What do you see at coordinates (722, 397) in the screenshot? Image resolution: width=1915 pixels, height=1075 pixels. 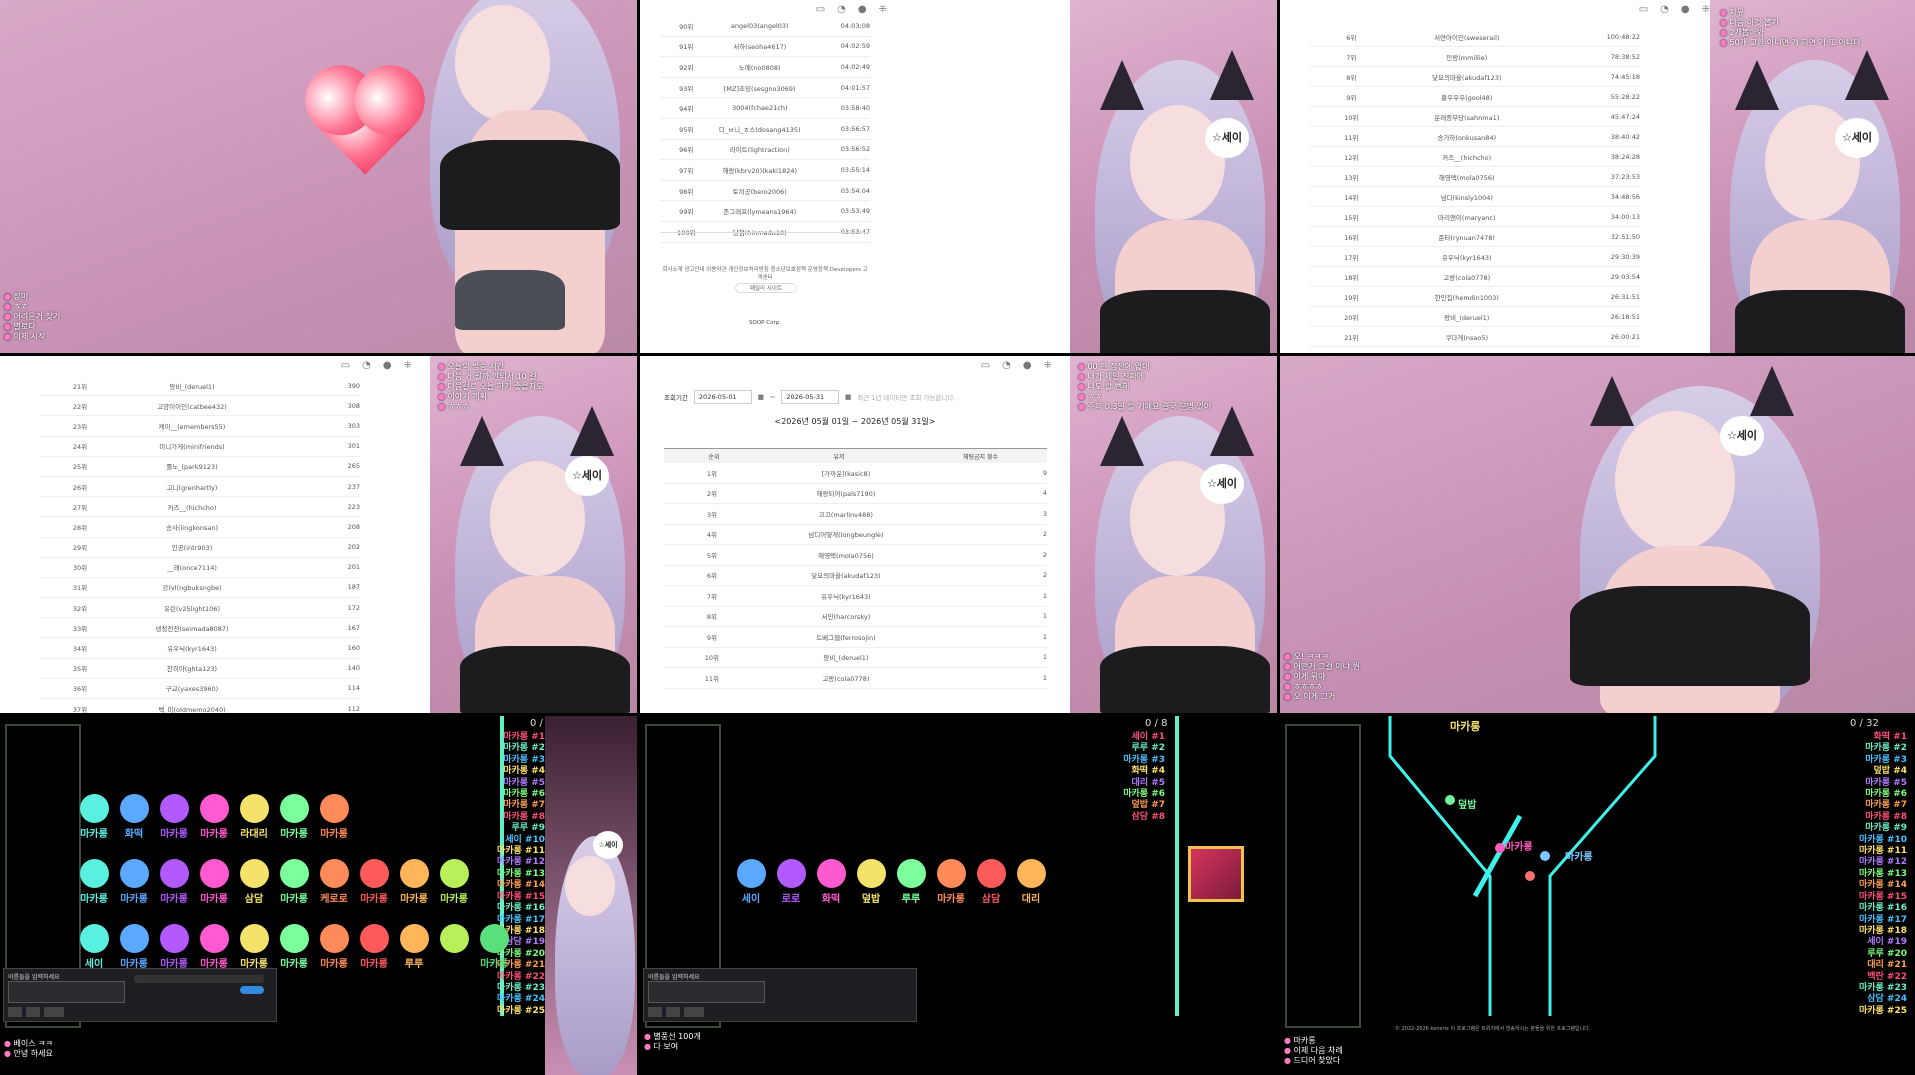 I see `date-from-input: 2026-05-01` at bounding box center [722, 397].